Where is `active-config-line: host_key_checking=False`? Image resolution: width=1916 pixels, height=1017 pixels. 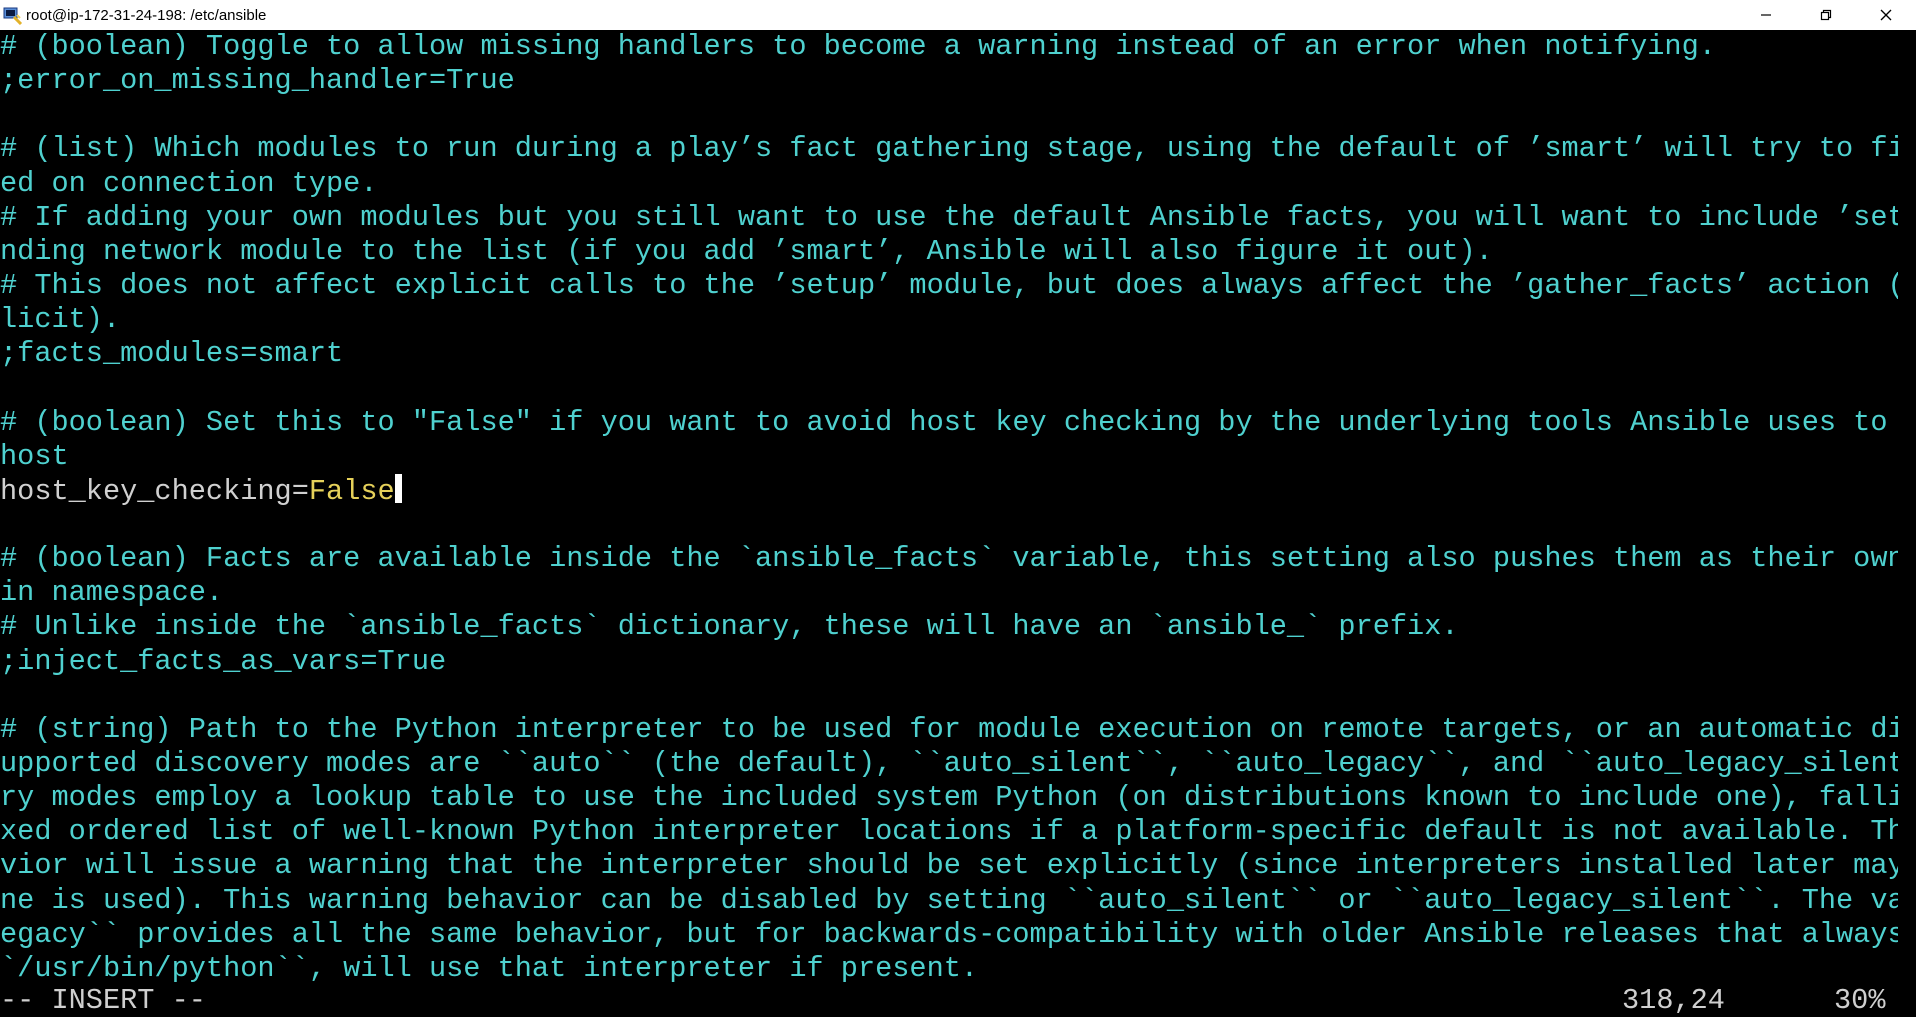
active-config-line: host_key_checking=False is located at coordinates (949, 490).